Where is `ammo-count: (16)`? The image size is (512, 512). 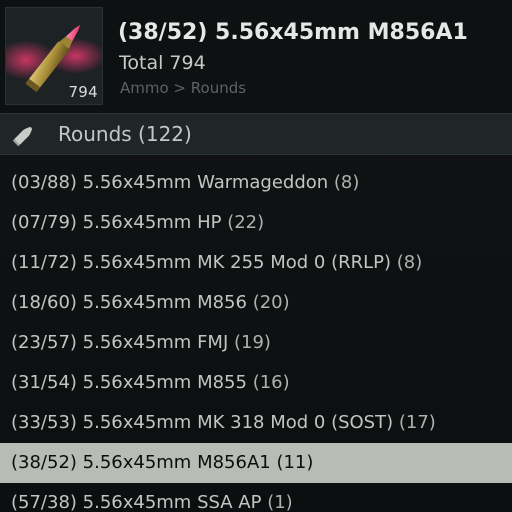 ammo-count: (16) is located at coordinates (271, 382).